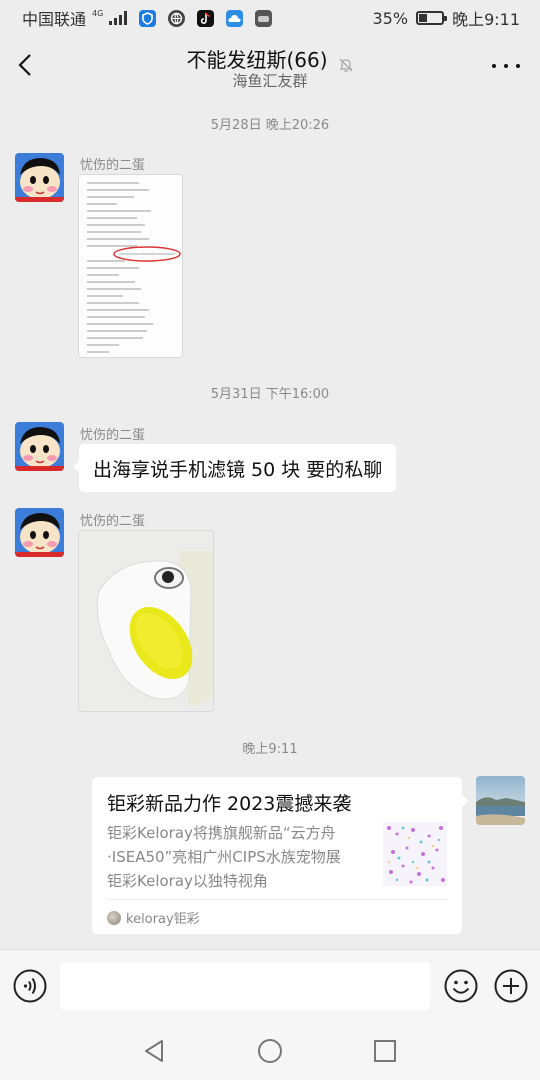 This screenshot has height=1080, width=540. I want to click on tiktok-app-icon, so click(206, 18).